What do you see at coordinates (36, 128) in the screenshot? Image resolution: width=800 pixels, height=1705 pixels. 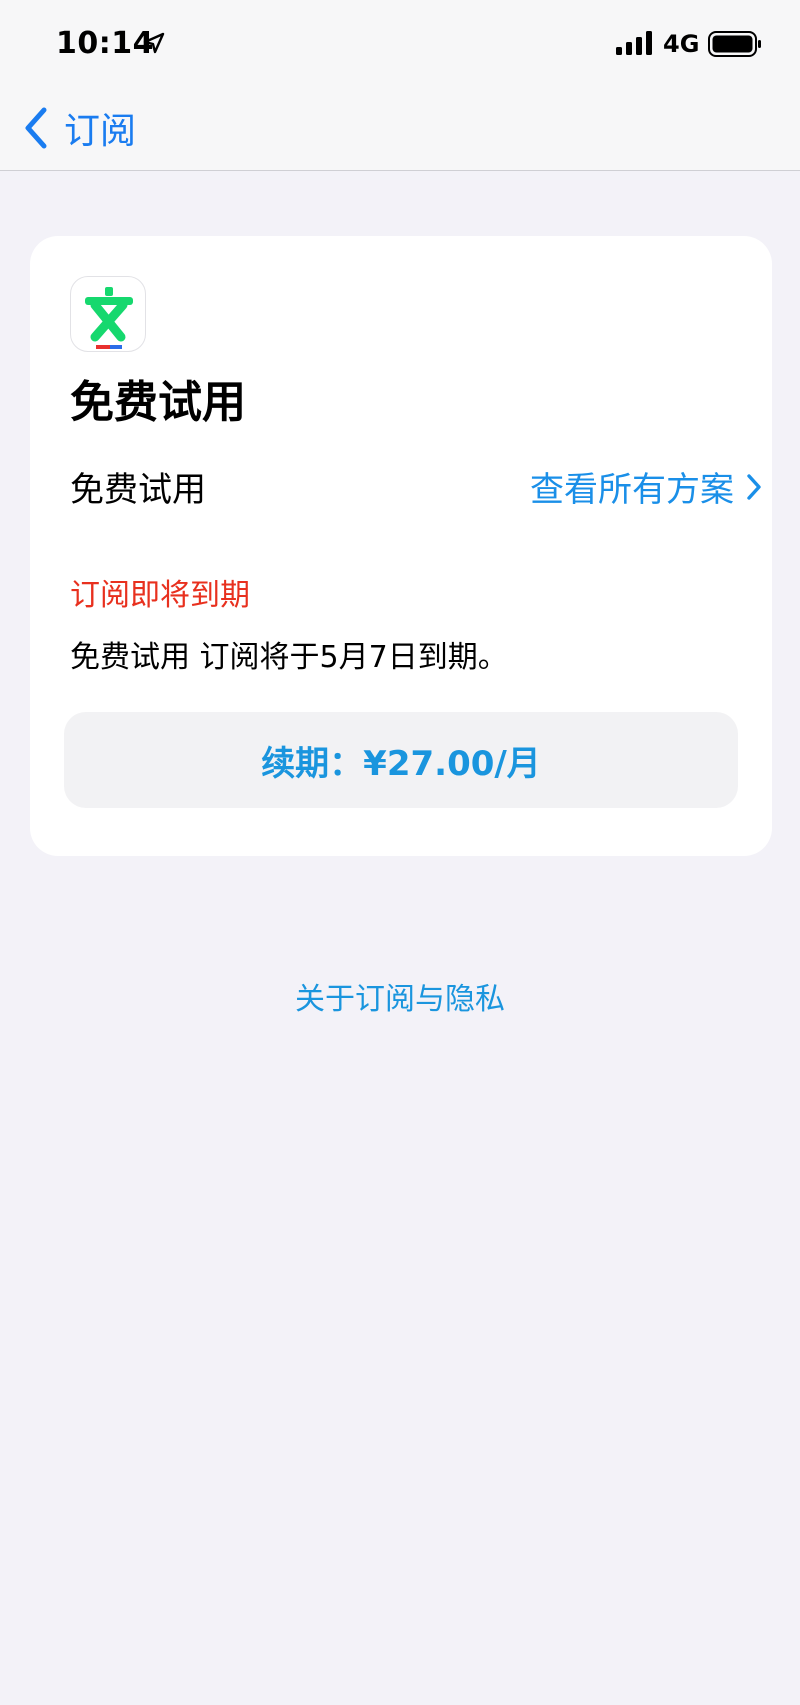 I see `chevron-left-icon` at bounding box center [36, 128].